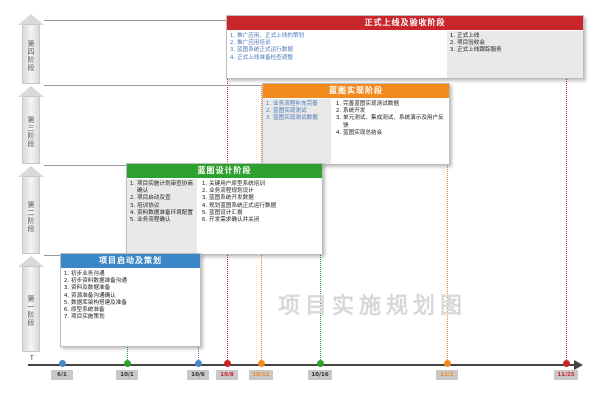  What do you see at coordinates (265, 198) in the screenshot?
I see `task-item: 蓝图系统开发数据` at bounding box center [265, 198].